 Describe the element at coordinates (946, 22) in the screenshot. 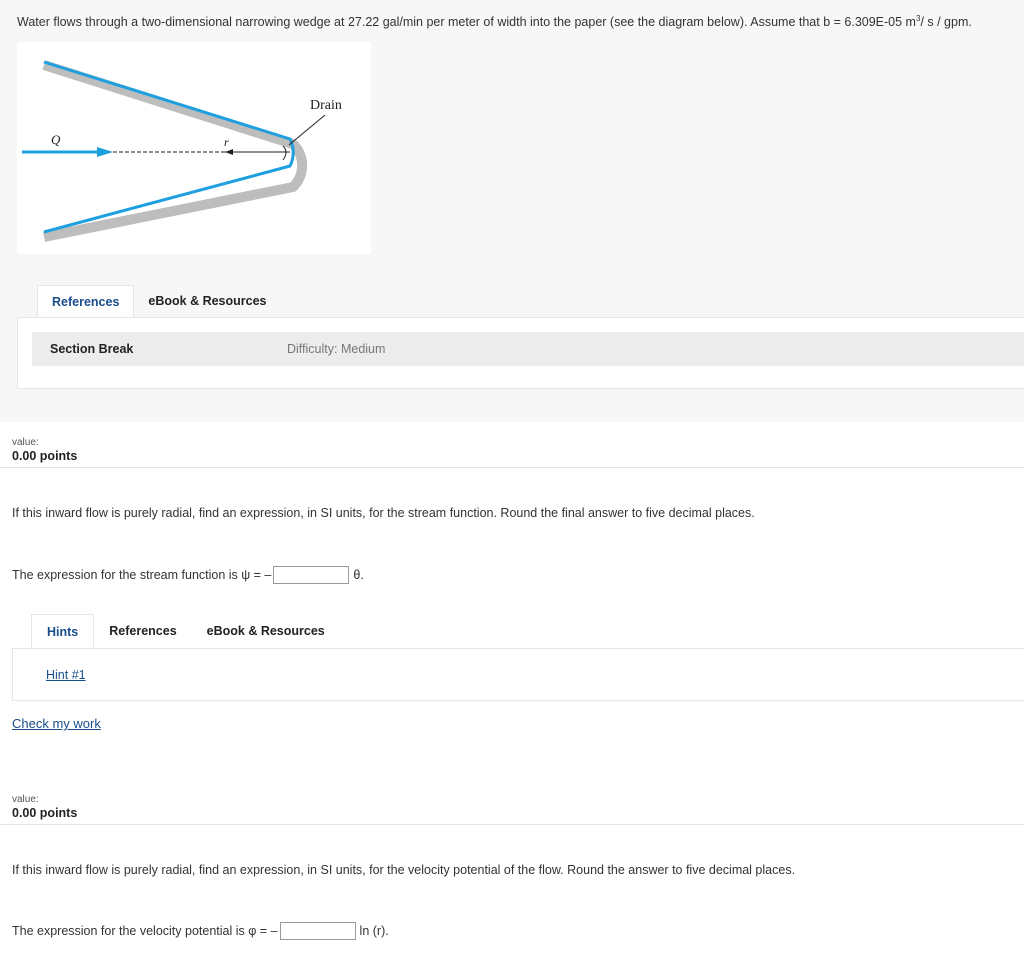

I see `problem-statement-end: / s / gpm.` at that location.